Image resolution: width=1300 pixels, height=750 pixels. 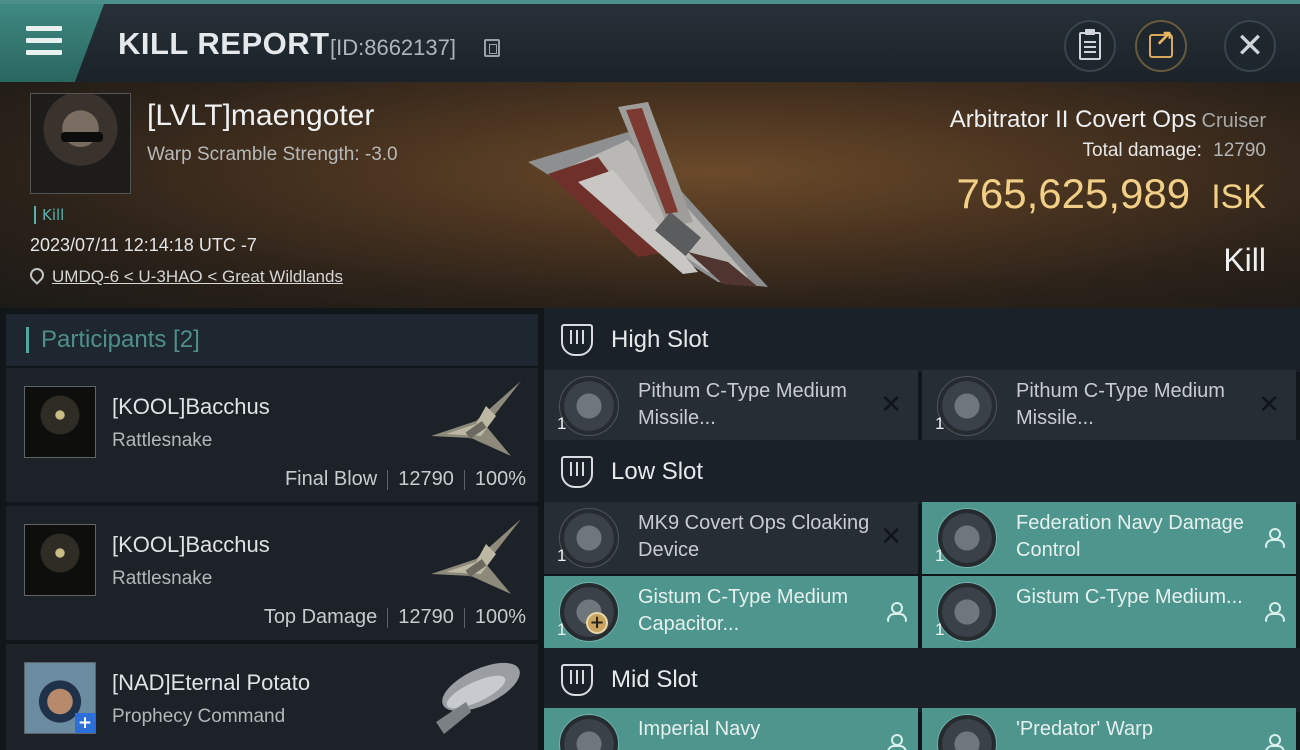 I want to click on result-label: Kill, so click(x=1244, y=260).